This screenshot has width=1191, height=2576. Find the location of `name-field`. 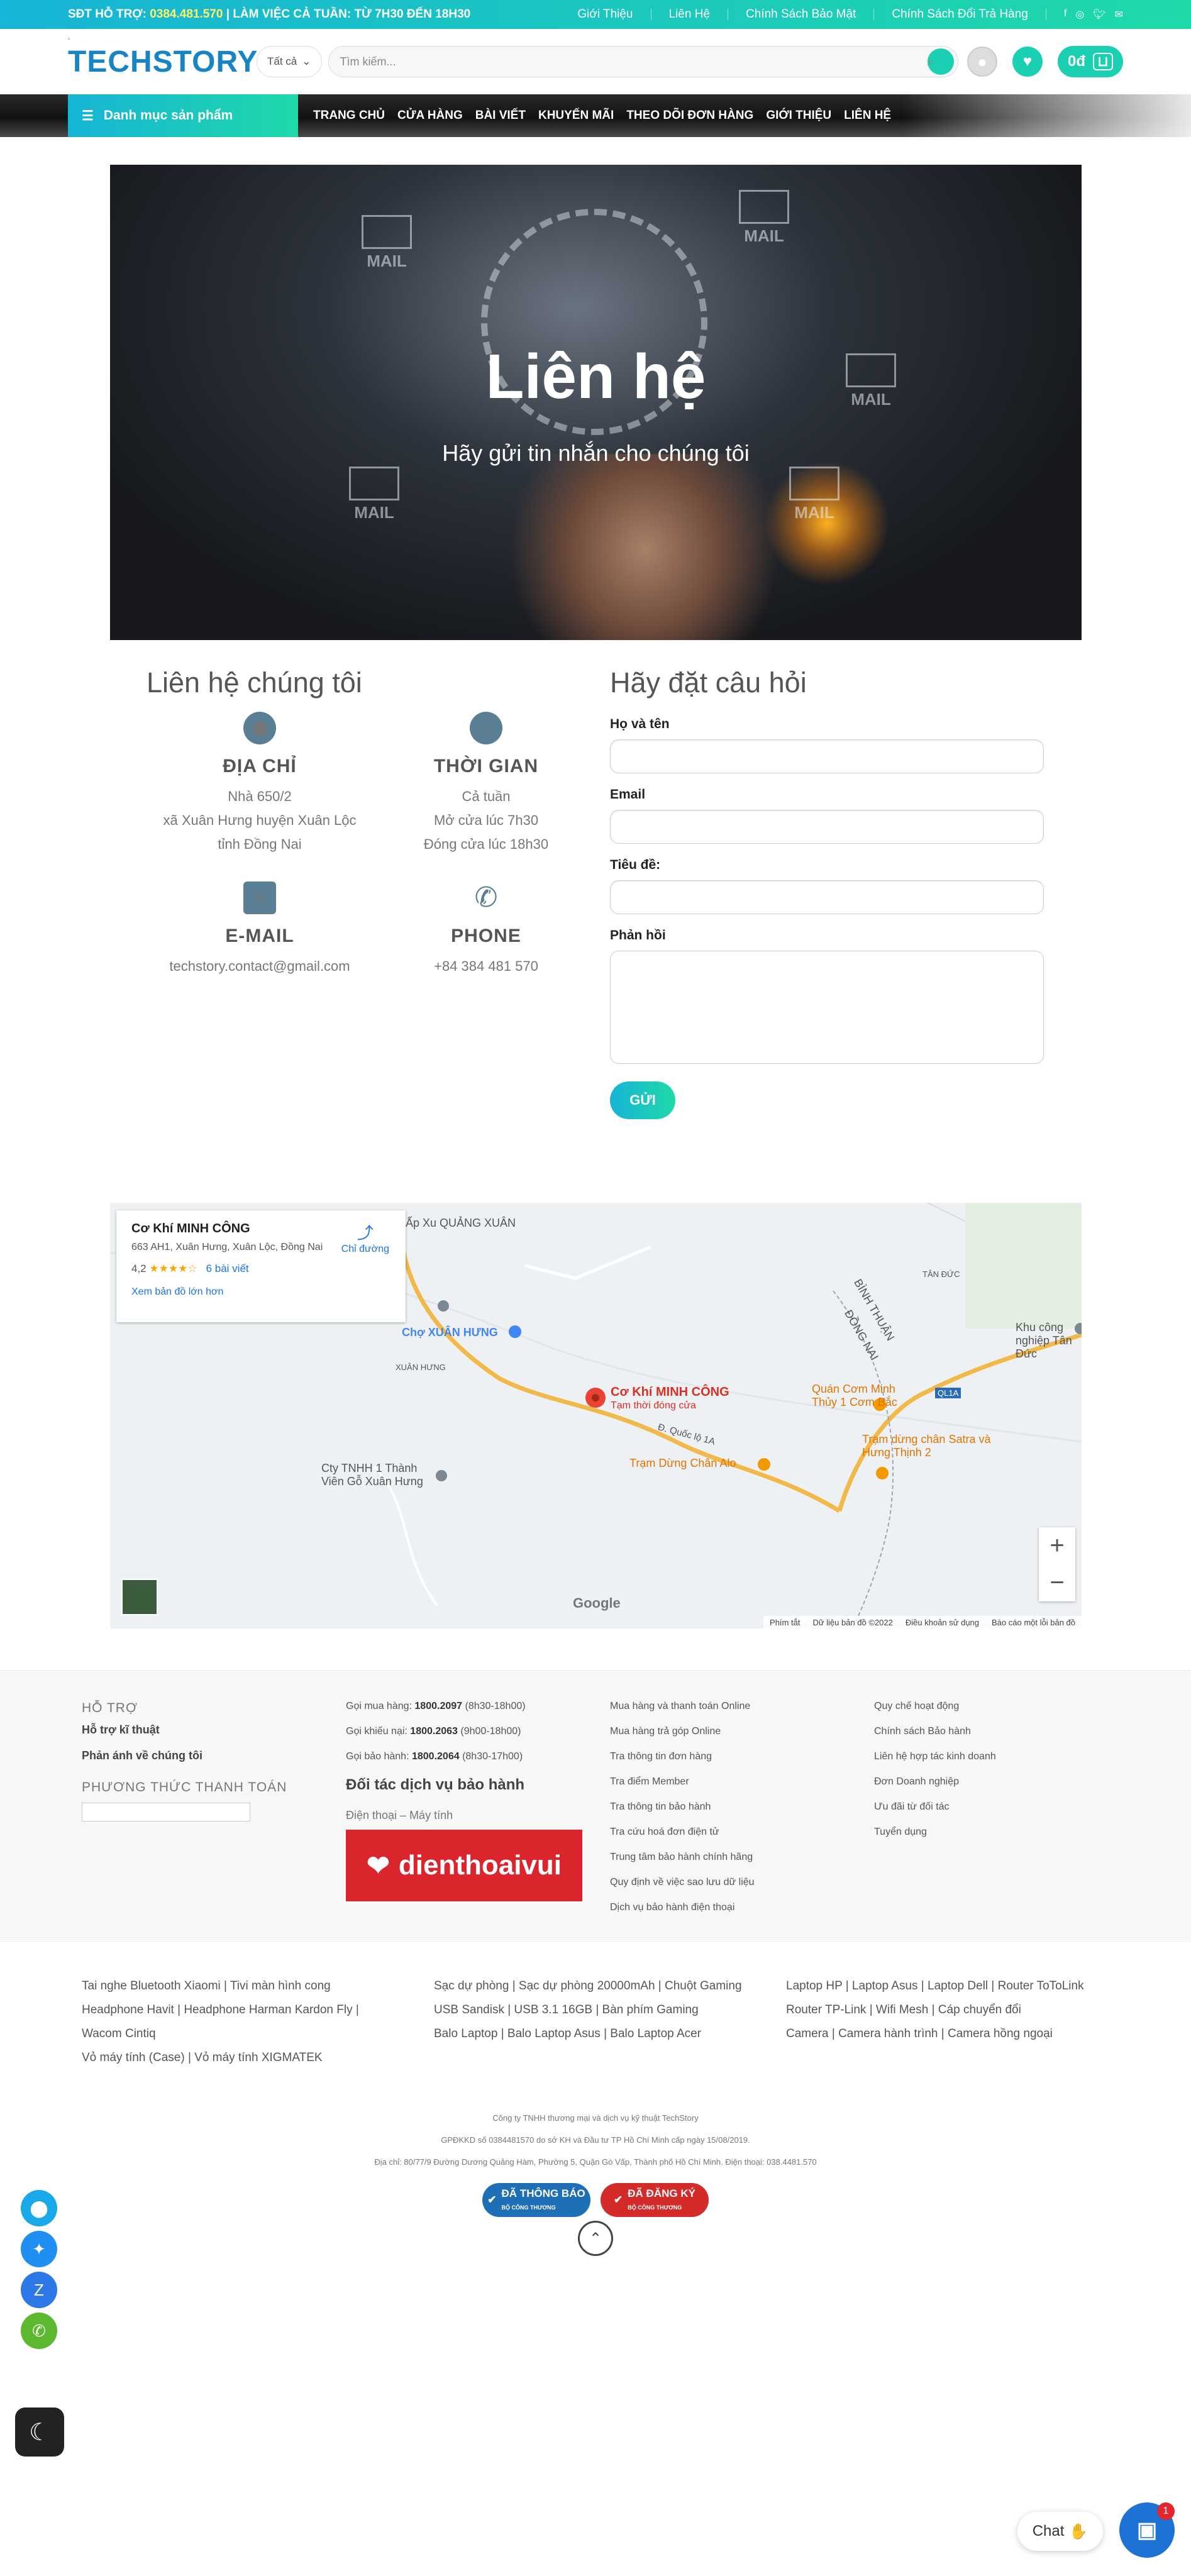

name-field is located at coordinates (827, 756).